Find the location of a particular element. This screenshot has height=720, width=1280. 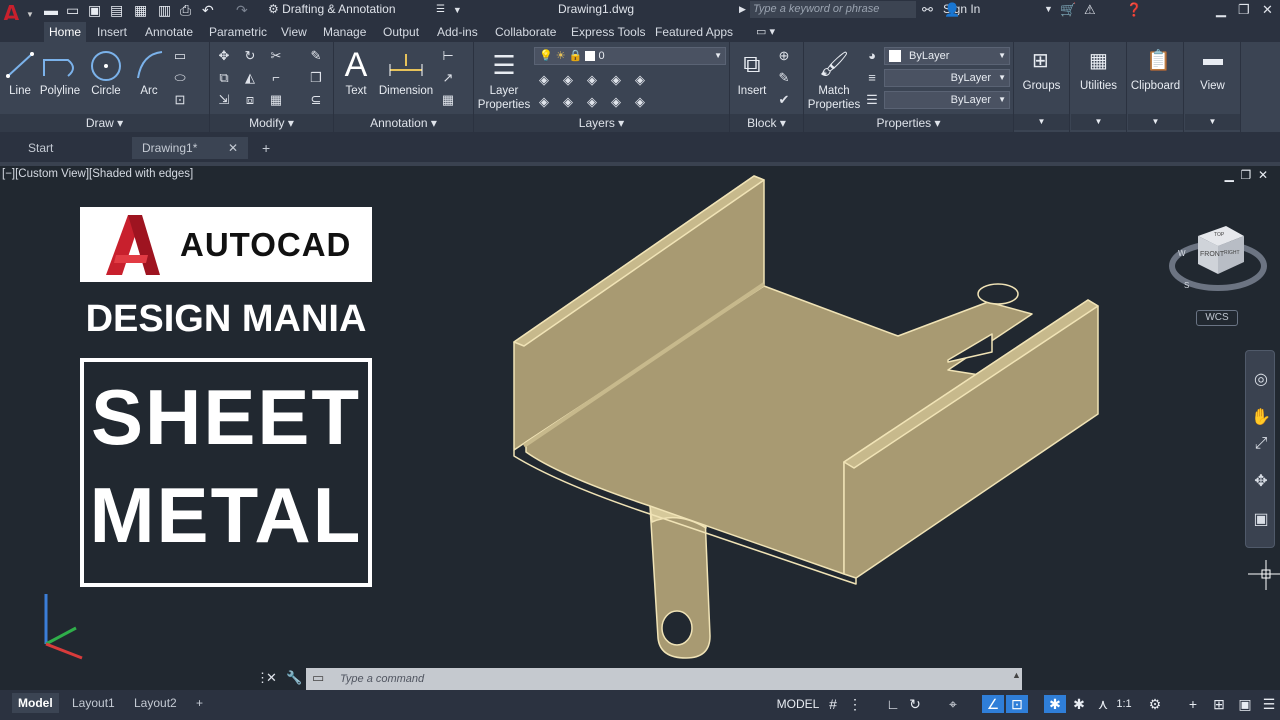

help-icon: ❓ is located at coordinates (1134, 9).